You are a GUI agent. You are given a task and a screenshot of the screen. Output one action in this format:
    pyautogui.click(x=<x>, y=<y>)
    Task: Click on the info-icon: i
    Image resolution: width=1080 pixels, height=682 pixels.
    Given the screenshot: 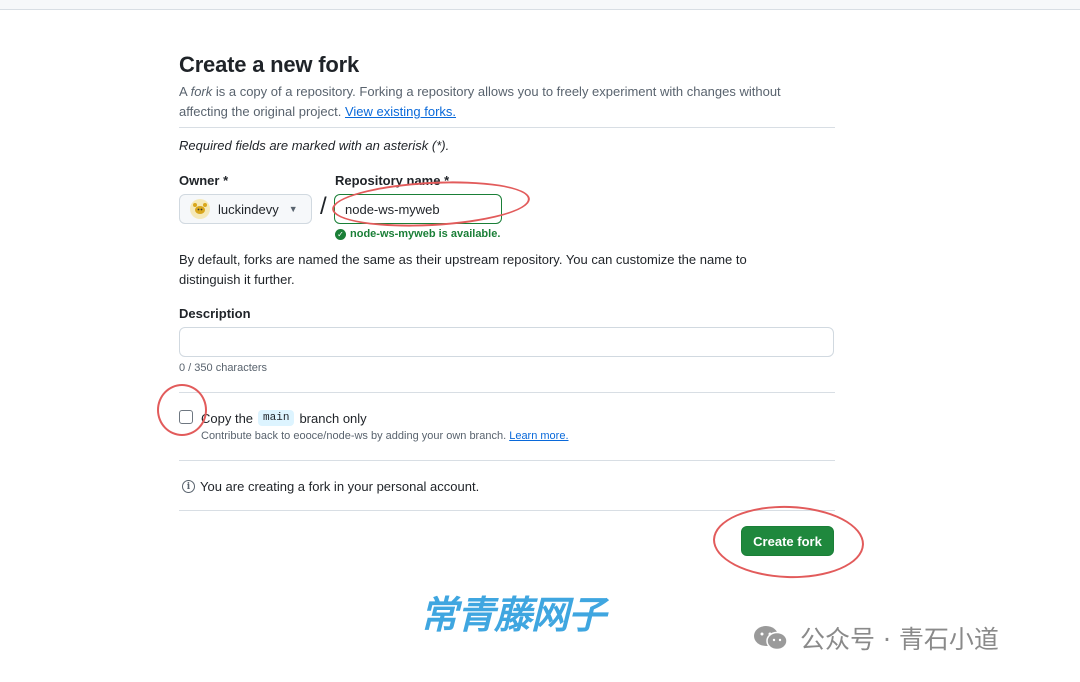 What is the action you would take?
    pyautogui.click(x=188, y=486)
    